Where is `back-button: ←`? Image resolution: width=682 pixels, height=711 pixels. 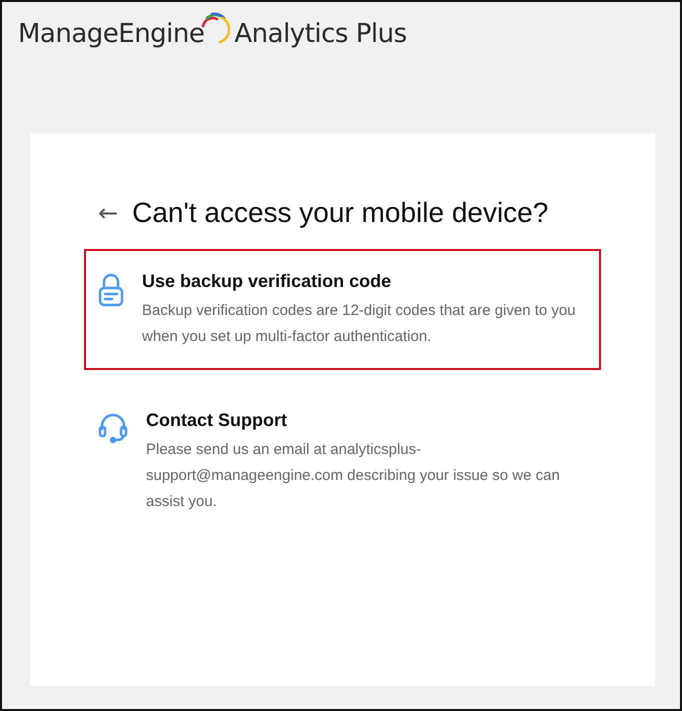 back-button: ← is located at coordinates (108, 213).